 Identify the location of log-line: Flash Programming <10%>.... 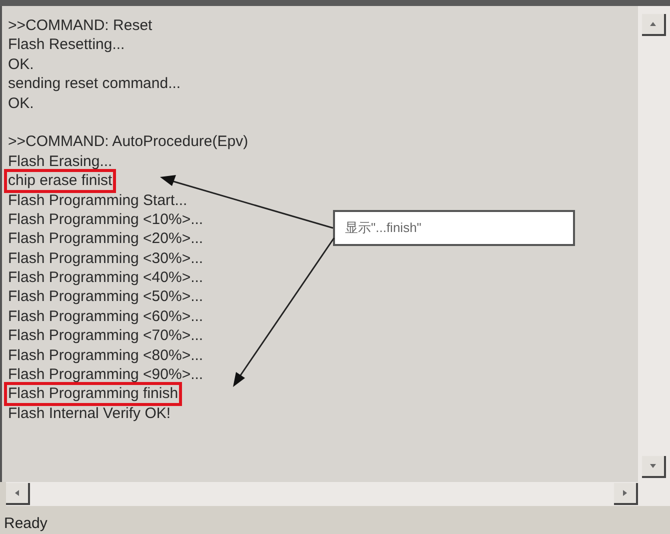
(105, 220).